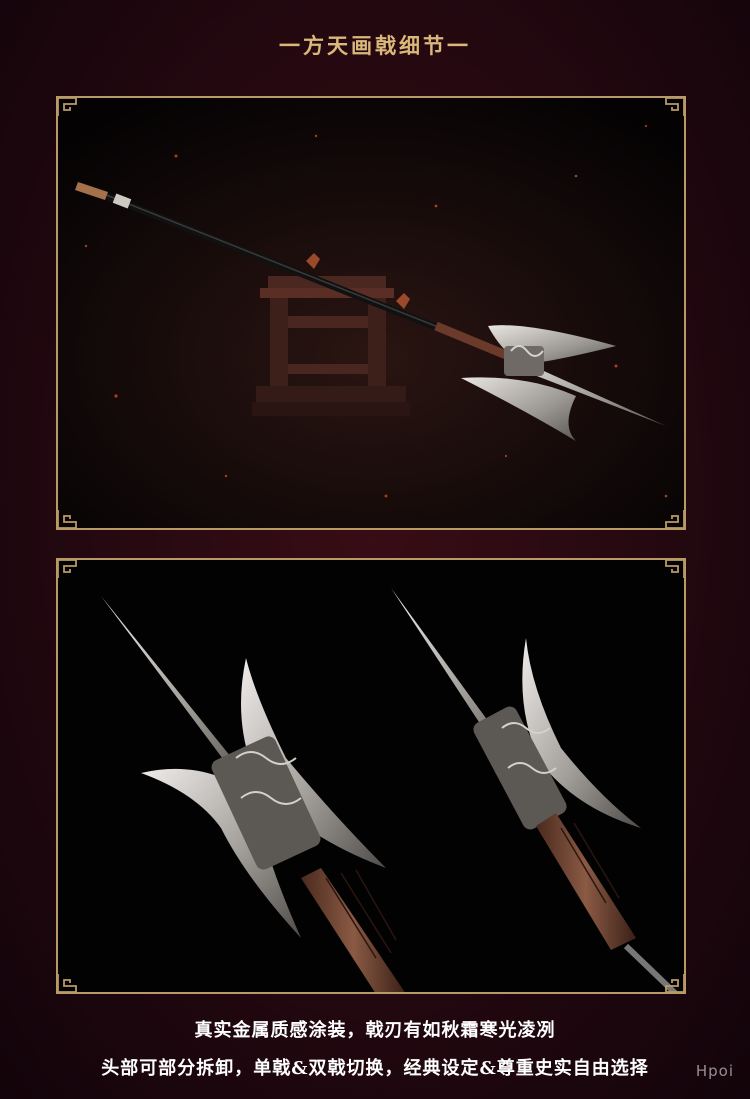  I want to click on watermark-text: Hpoi, so click(714, 1071).